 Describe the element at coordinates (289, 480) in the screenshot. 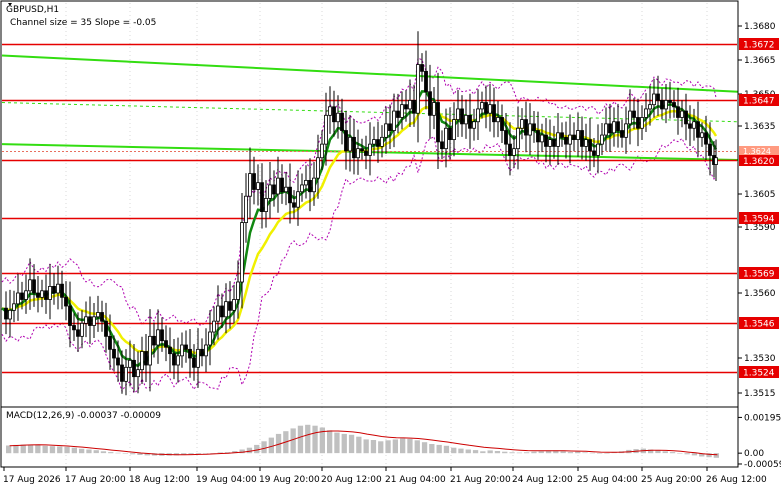

I see `time-label: 19 Aug 20:00` at that location.